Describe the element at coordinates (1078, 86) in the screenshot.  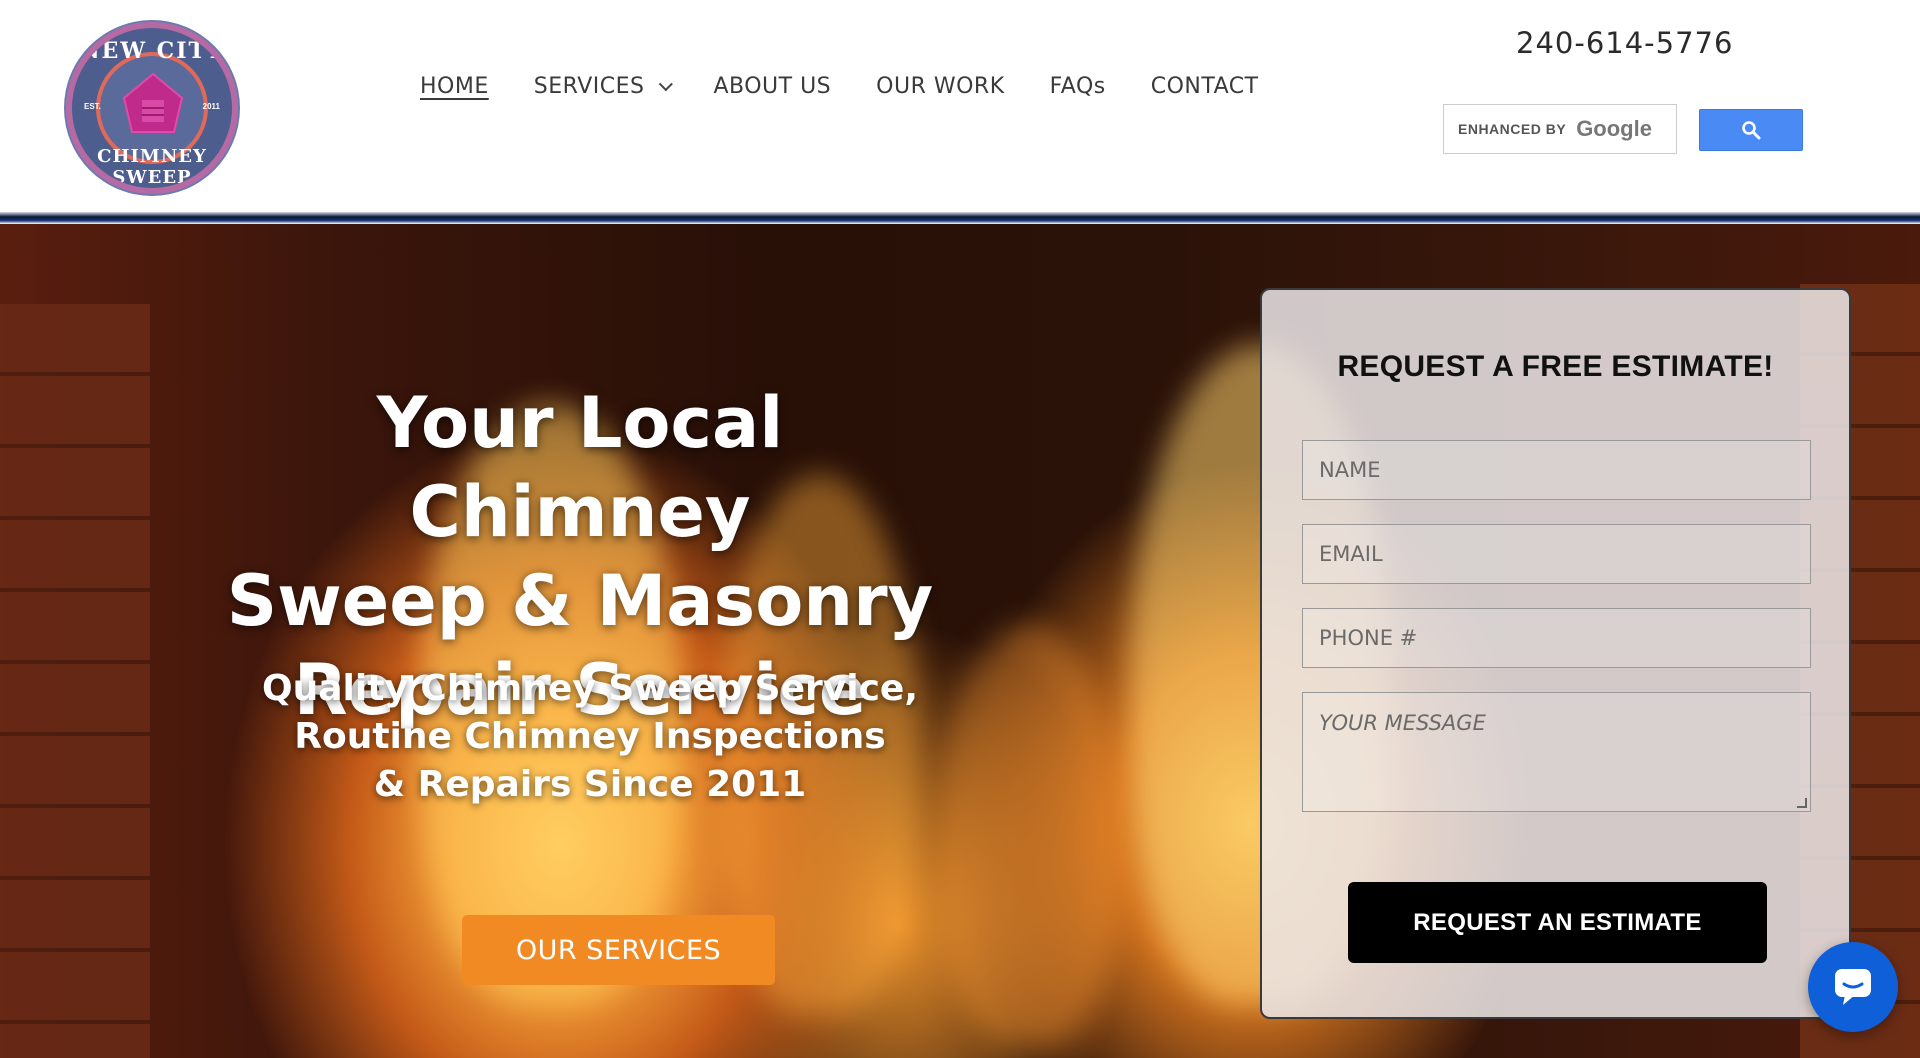
I see `nav-faqs: FAQs` at that location.